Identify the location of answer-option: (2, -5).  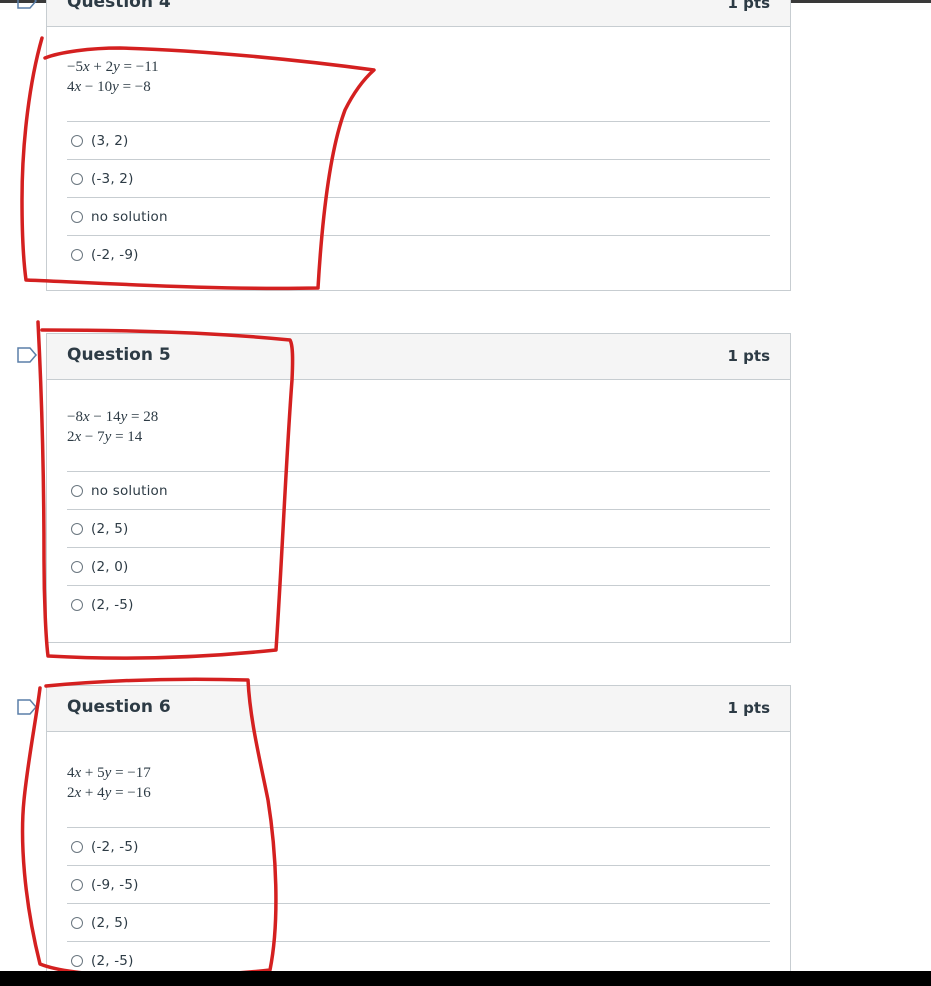
(418, 604).